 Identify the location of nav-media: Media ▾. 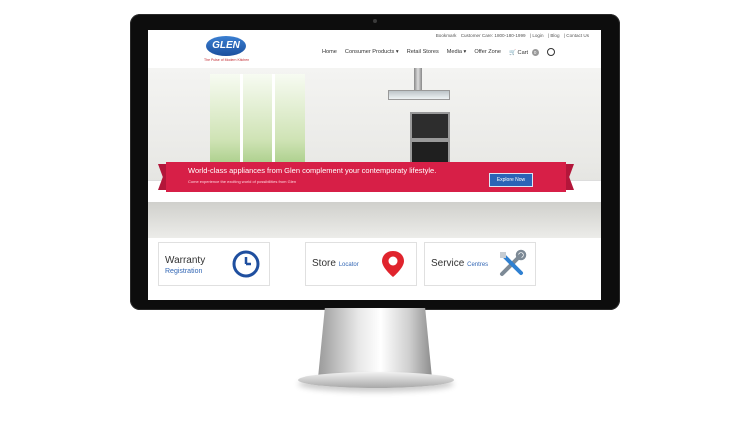
(457, 52).